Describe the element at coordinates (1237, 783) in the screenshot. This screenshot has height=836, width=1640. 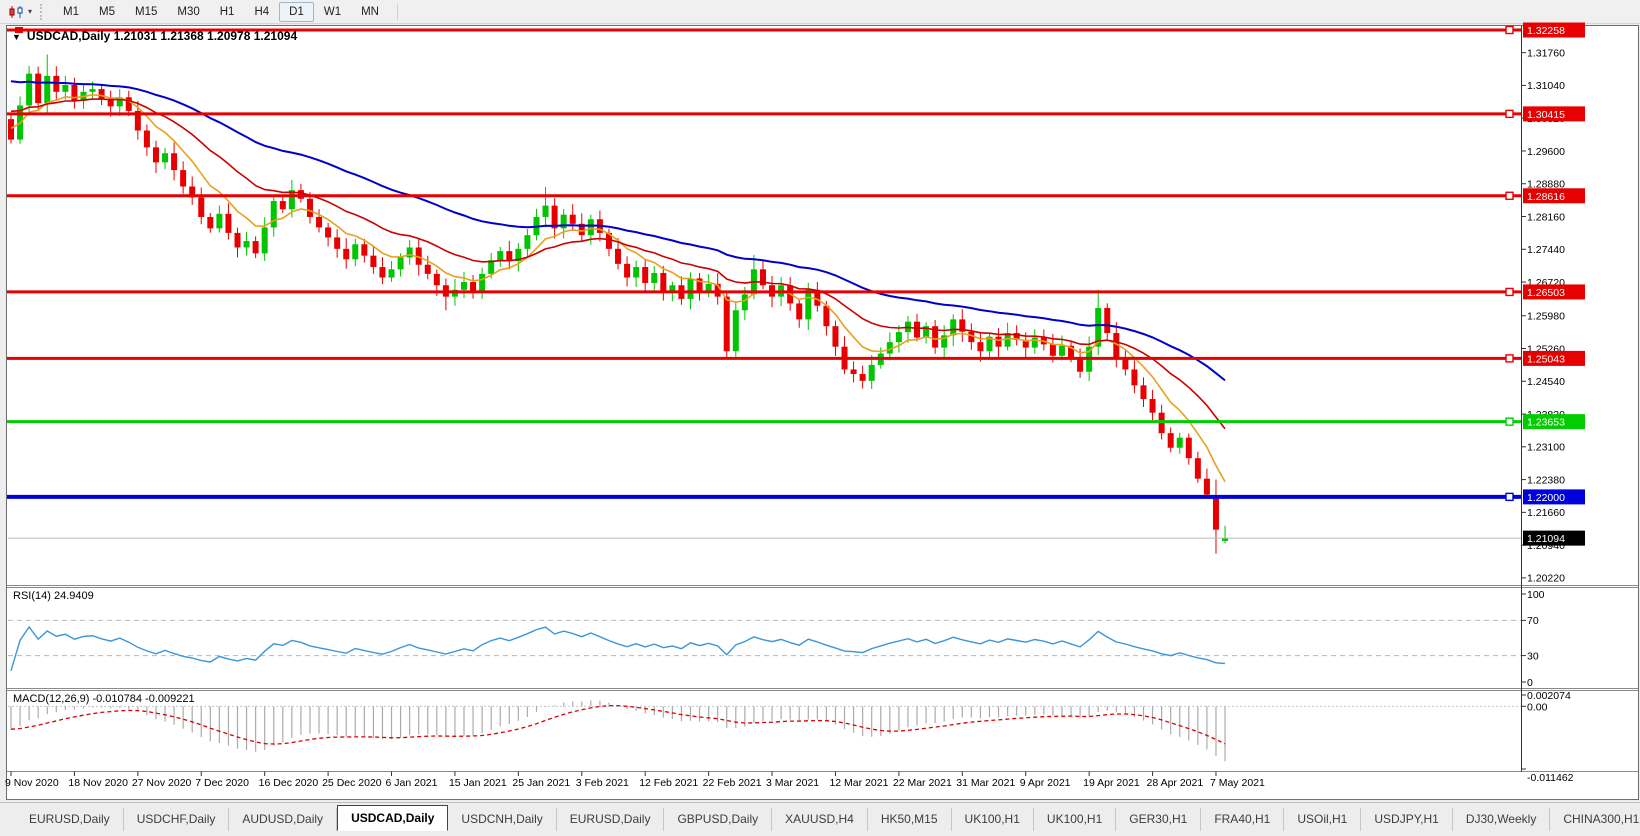
I see `date-label: 7 May 2021` at that location.